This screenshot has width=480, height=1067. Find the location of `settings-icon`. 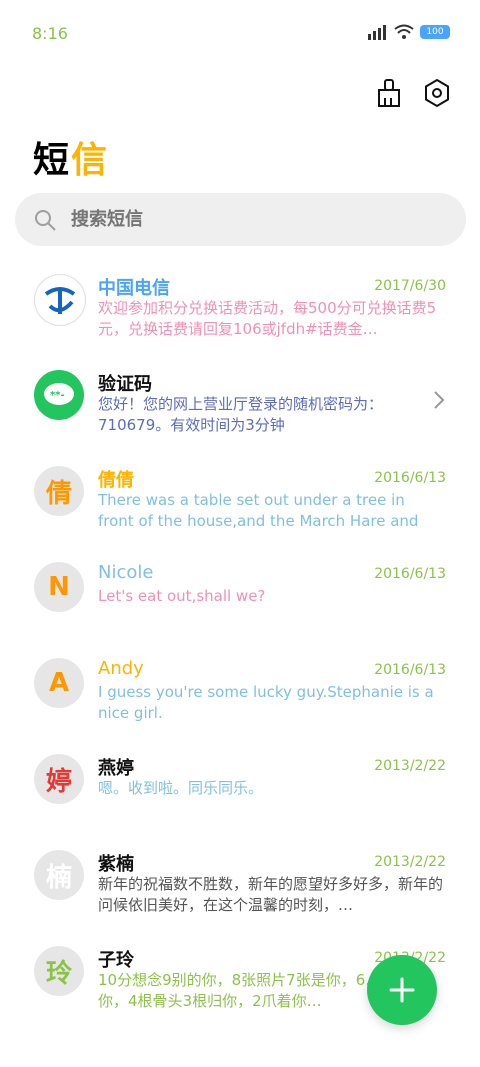

settings-icon is located at coordinates (437, 93).